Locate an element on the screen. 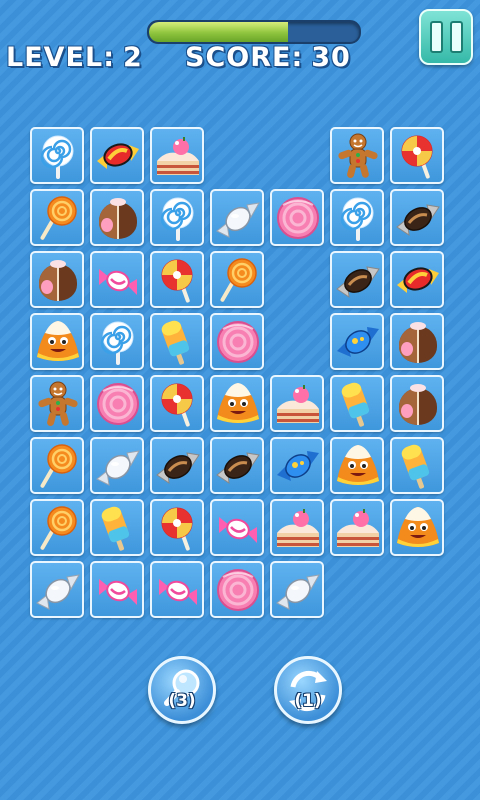 This screenshot has width=480, height=800. level-value: 2 is located at coordinates (133, 57).